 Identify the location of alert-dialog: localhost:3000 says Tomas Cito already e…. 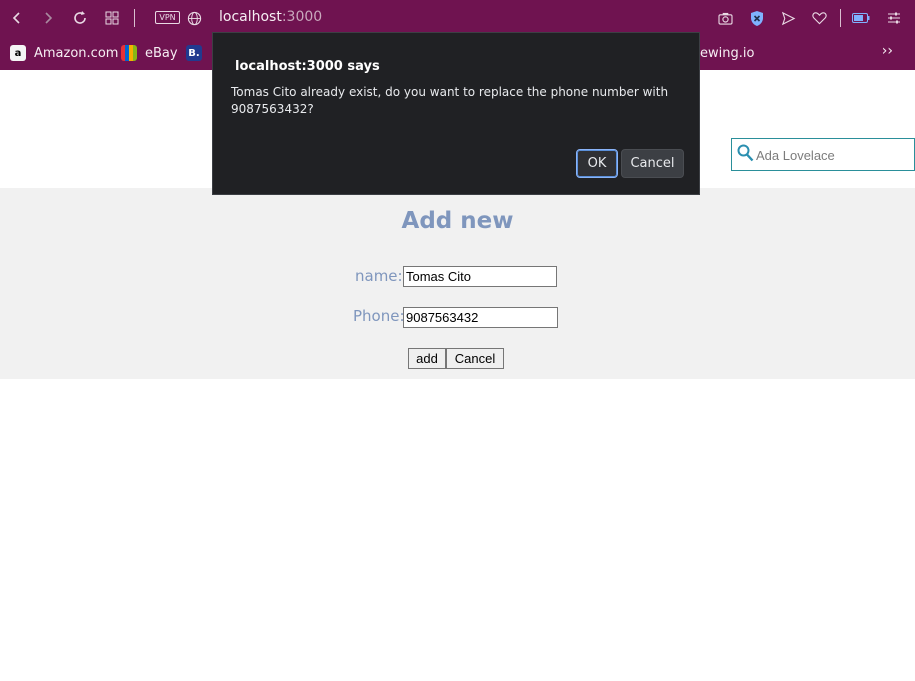
(456, 113).